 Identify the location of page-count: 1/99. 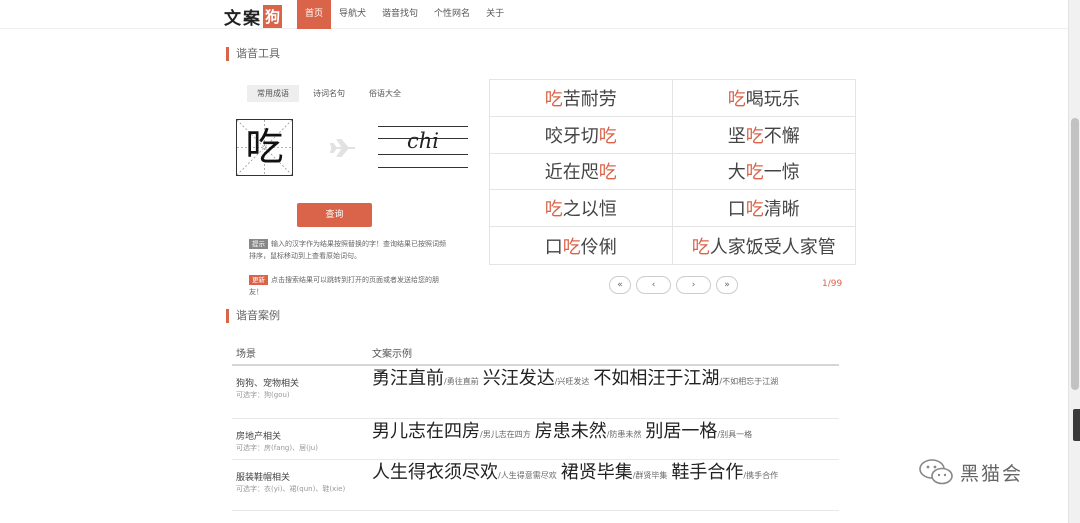
(832, 284).